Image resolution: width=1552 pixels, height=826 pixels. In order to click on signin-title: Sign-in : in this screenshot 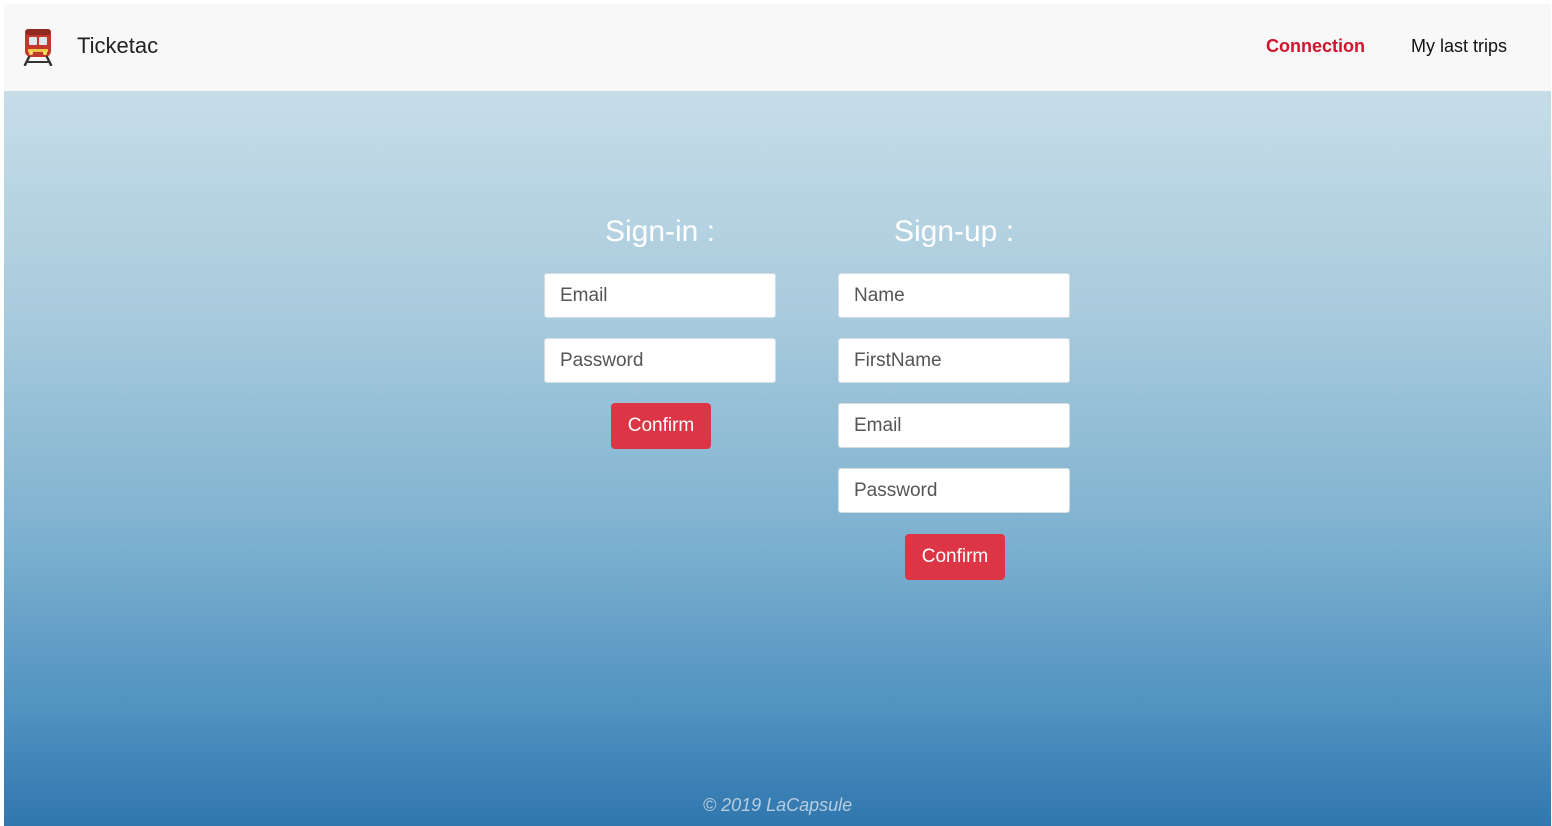, I will do `click(660, 231)`.